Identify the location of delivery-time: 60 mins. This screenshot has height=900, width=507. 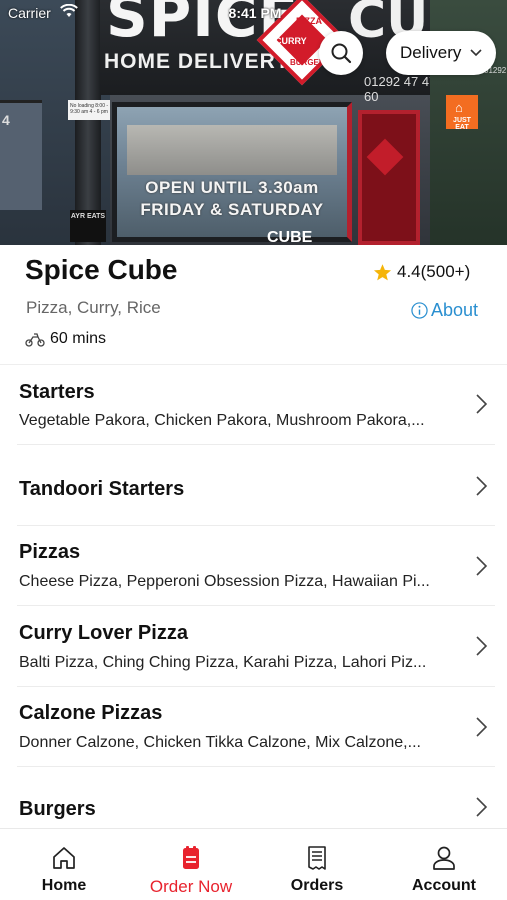
(65, 339).